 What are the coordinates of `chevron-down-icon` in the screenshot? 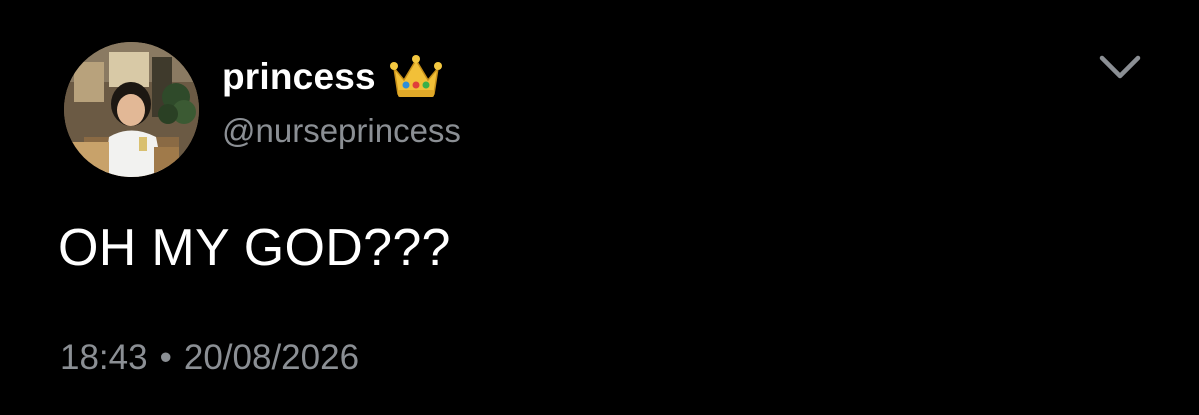 It's located at (1120, 66).